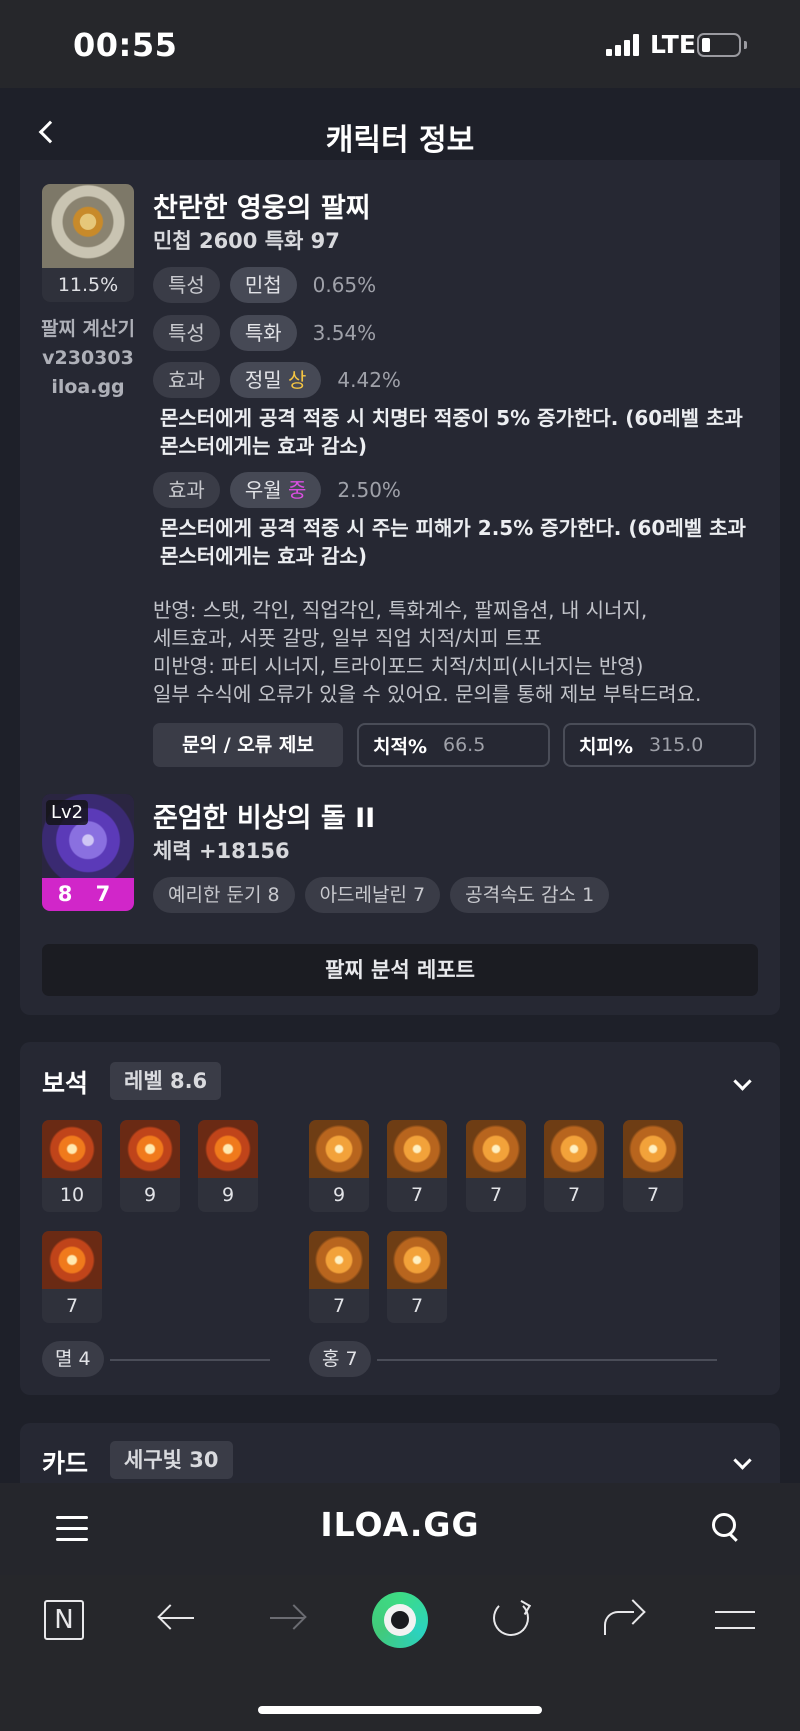 The width and height of the screenshot is (800, 1731). Describe the element at coordinates (88, 226) in the screenshot. I see `bracelet-icon` at that location.